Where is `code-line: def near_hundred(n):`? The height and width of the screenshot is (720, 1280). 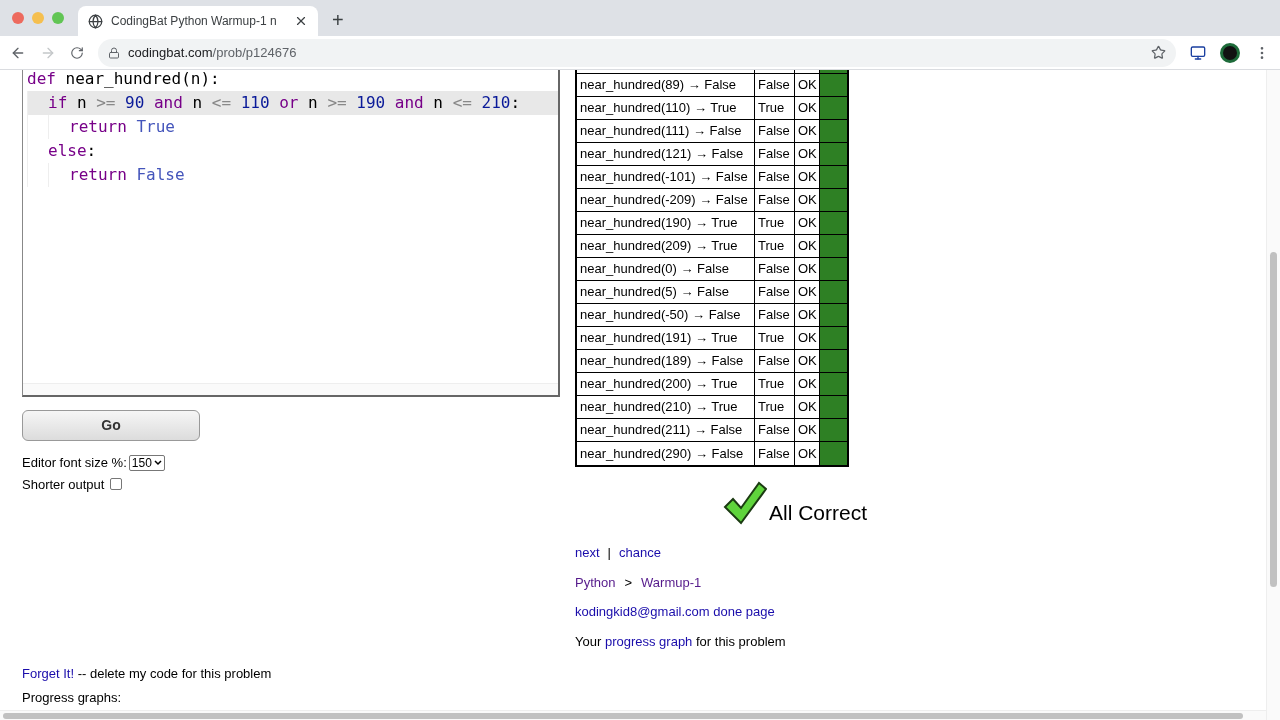 code-line: def near_hundred(n): is located at coordinates (124, 80).